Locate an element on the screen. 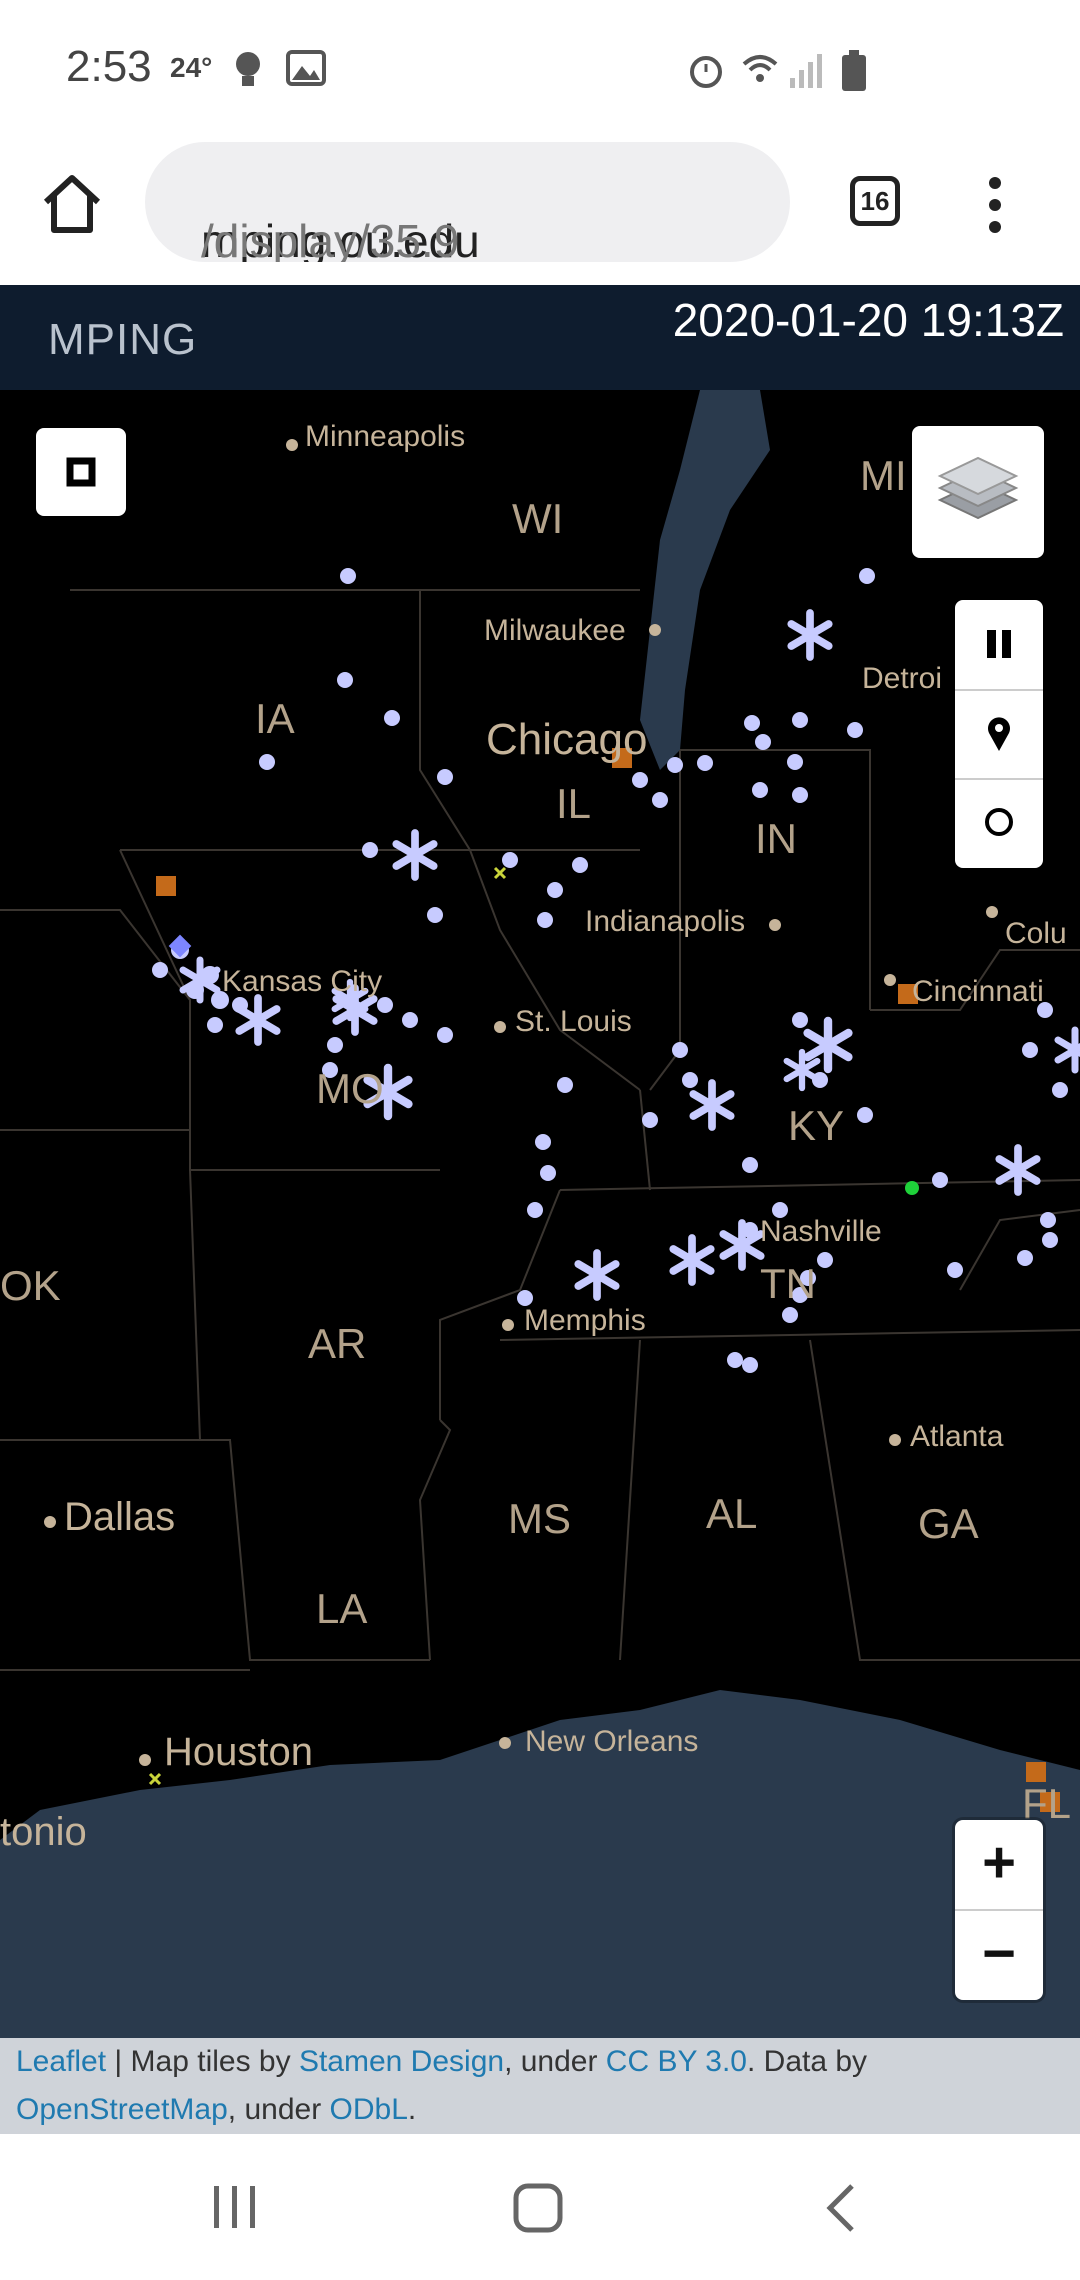 The image size is (1080, 2280). state-label: MI is located at coordinates (883, 475).